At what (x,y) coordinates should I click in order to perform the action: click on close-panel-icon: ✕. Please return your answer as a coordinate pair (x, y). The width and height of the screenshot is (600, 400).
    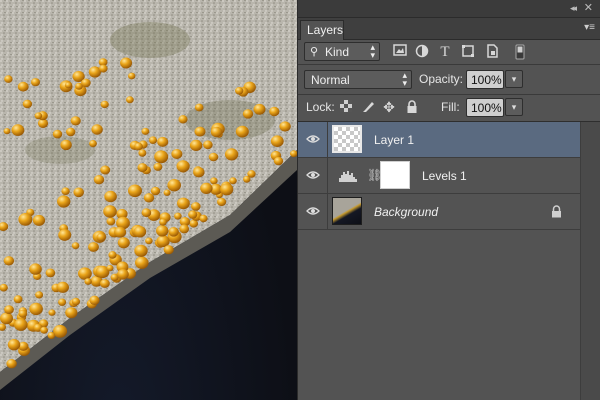
    Looking at the image, I should click on (588, 7).